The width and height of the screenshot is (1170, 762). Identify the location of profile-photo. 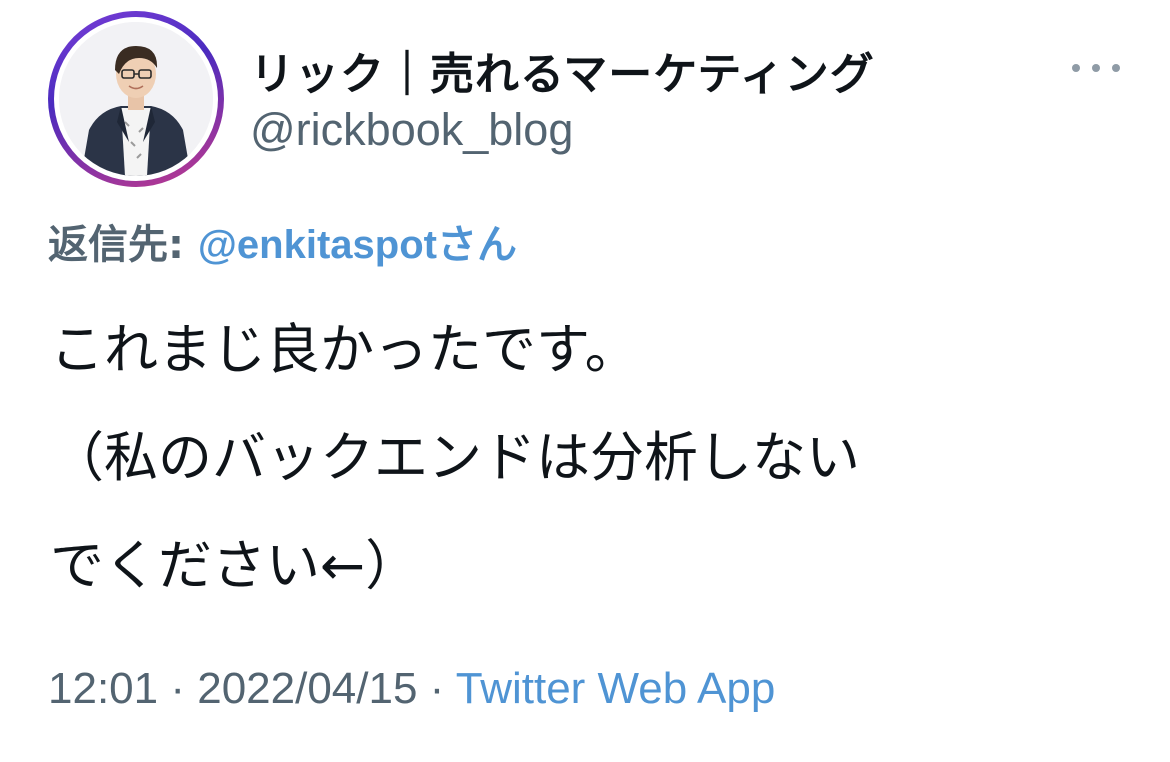
(136, 99).